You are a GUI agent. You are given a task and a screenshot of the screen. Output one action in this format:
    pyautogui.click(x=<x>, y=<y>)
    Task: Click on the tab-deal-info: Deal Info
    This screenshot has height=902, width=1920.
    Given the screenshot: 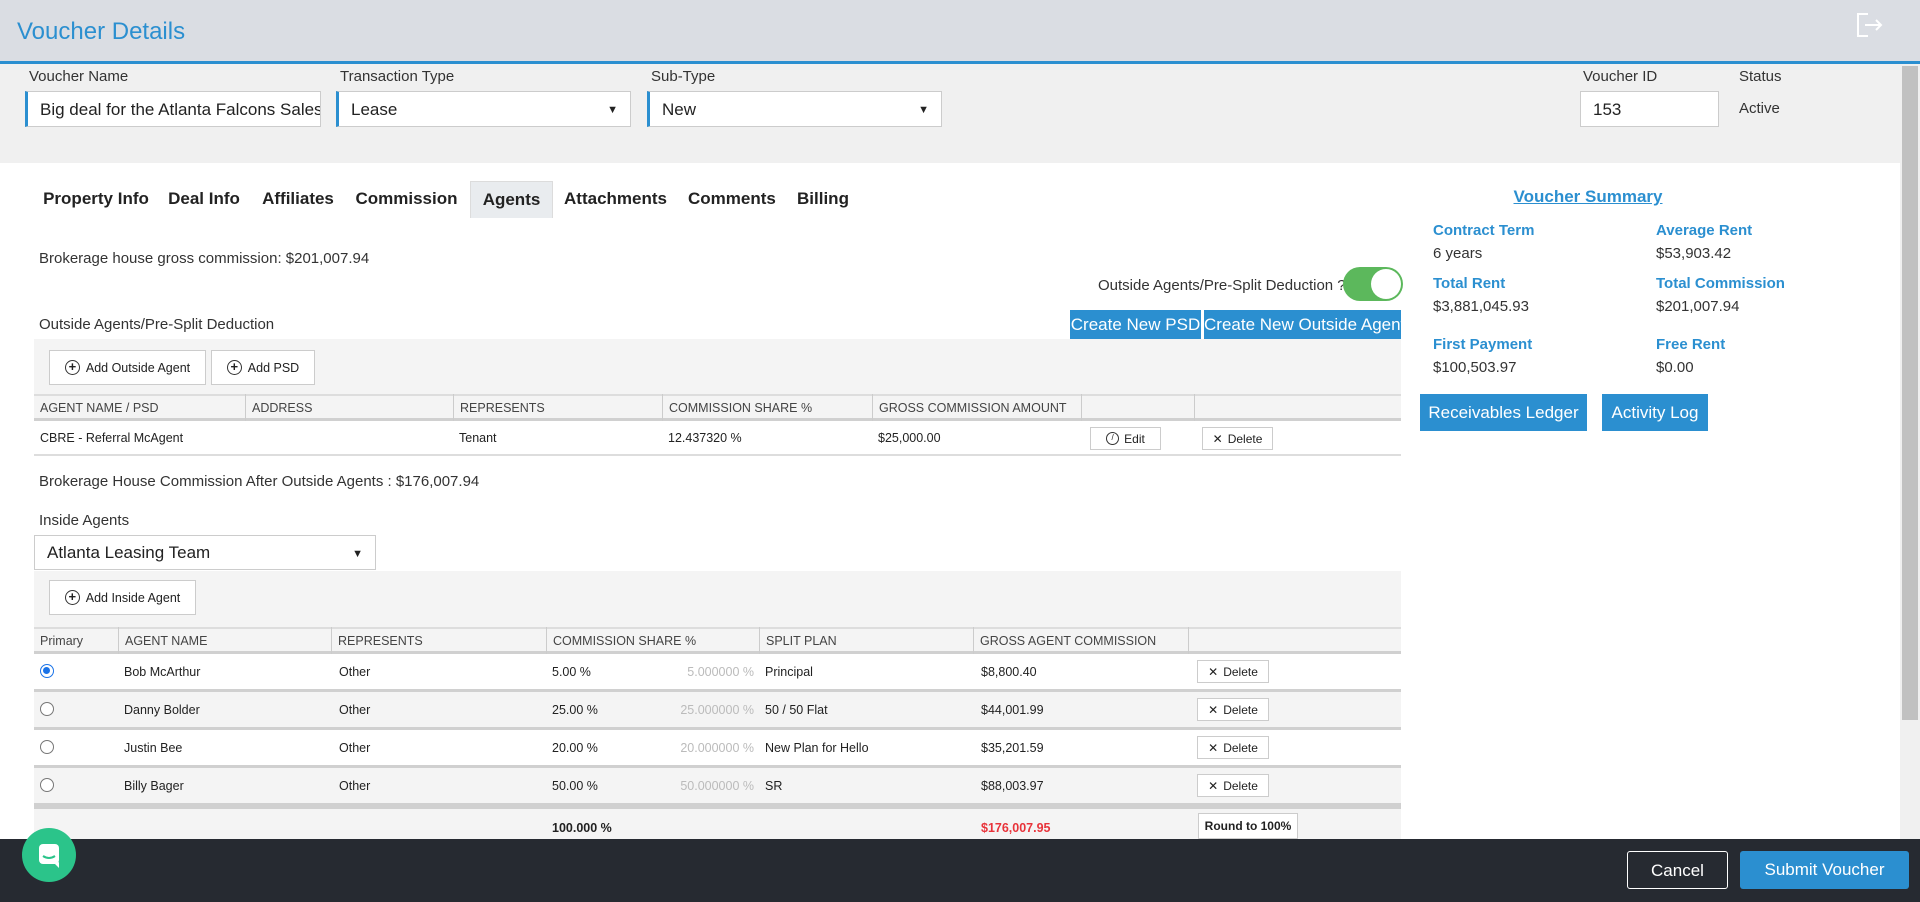 What is the action you would take?
    pyautogui.click(x=204, y=199)
    